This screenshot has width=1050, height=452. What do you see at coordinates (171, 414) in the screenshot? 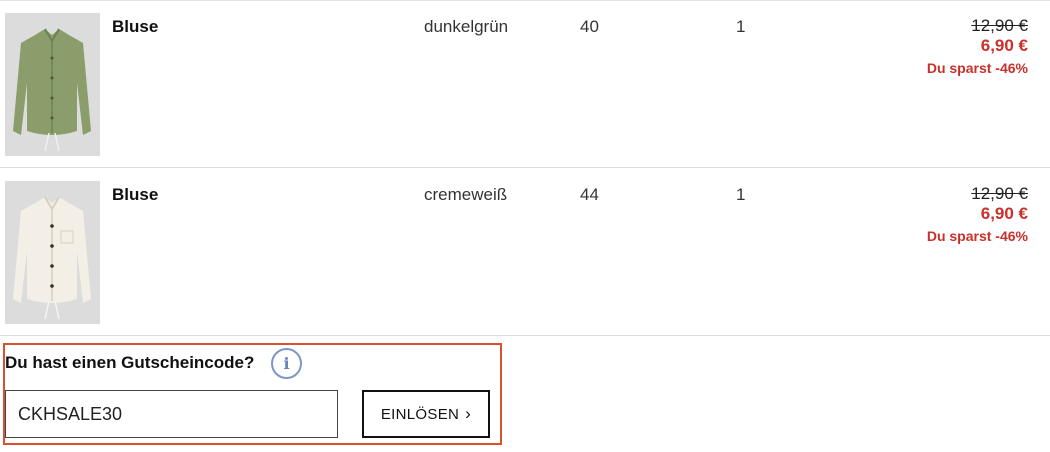
I see `voucher-code-input` at bounding box center [171, 414].